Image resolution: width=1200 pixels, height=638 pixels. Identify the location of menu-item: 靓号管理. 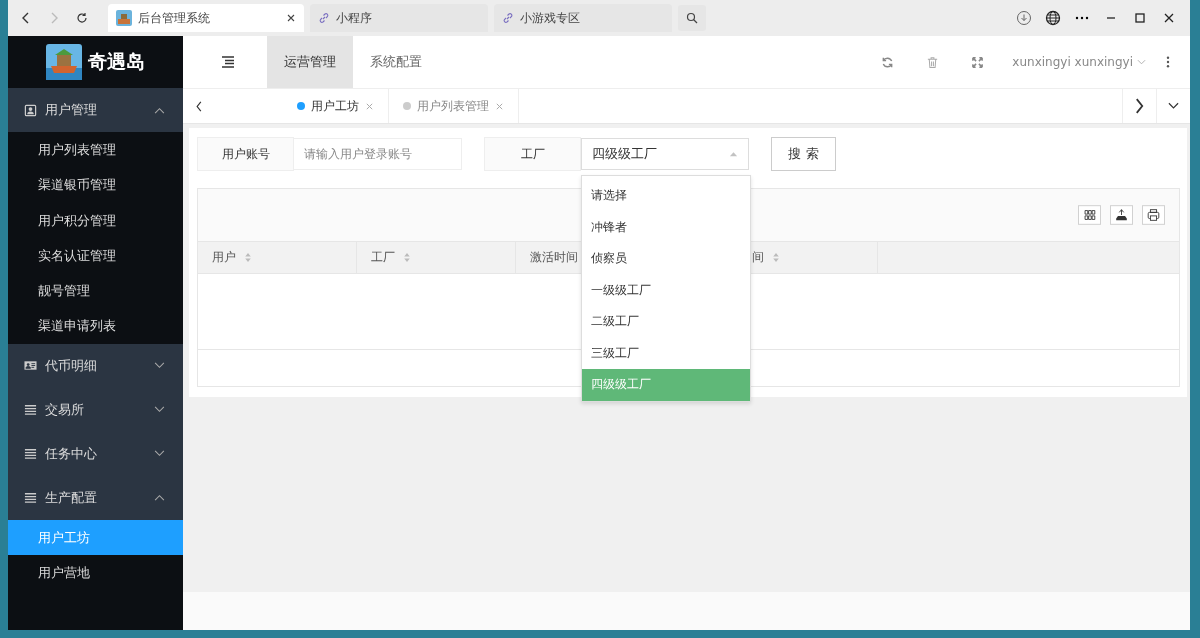
(95, 291).